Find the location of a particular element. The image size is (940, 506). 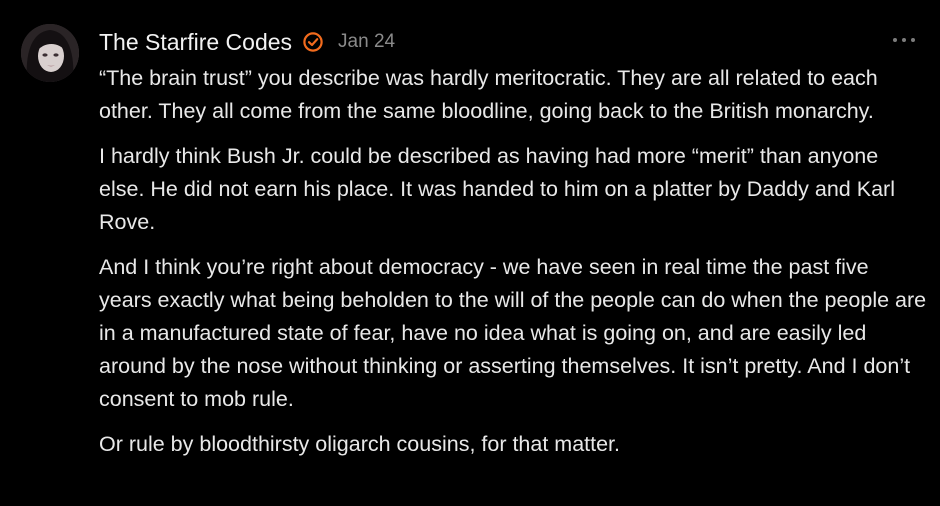

comment-header: The Starfire Codes Jan 24 is located at coordinates (247, 42).